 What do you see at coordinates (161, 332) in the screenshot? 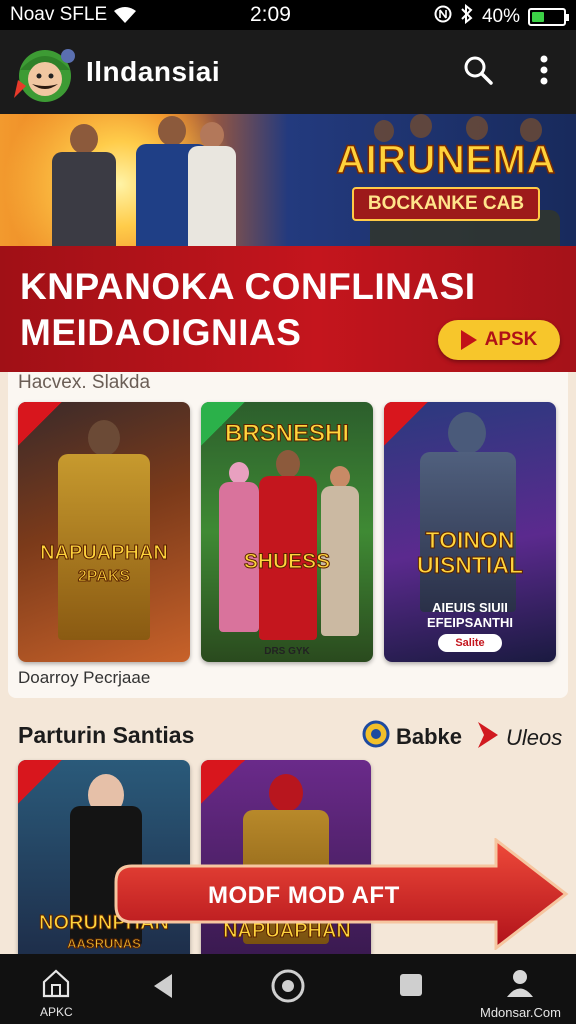
I see `hero-headline-line2: MEIDAOIGNIAS` at bounding box center [161, 332].